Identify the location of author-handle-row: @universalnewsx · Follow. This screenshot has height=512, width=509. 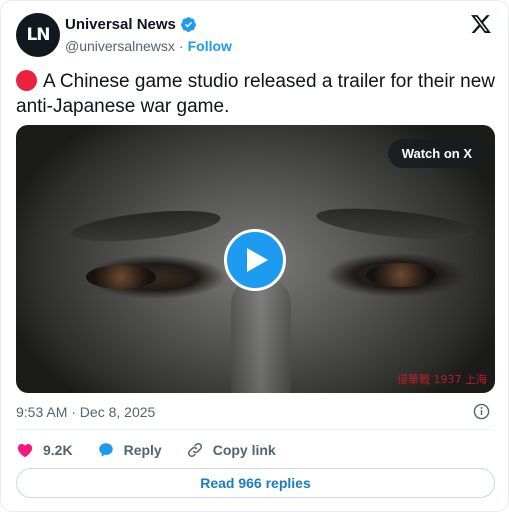
(148, 46).